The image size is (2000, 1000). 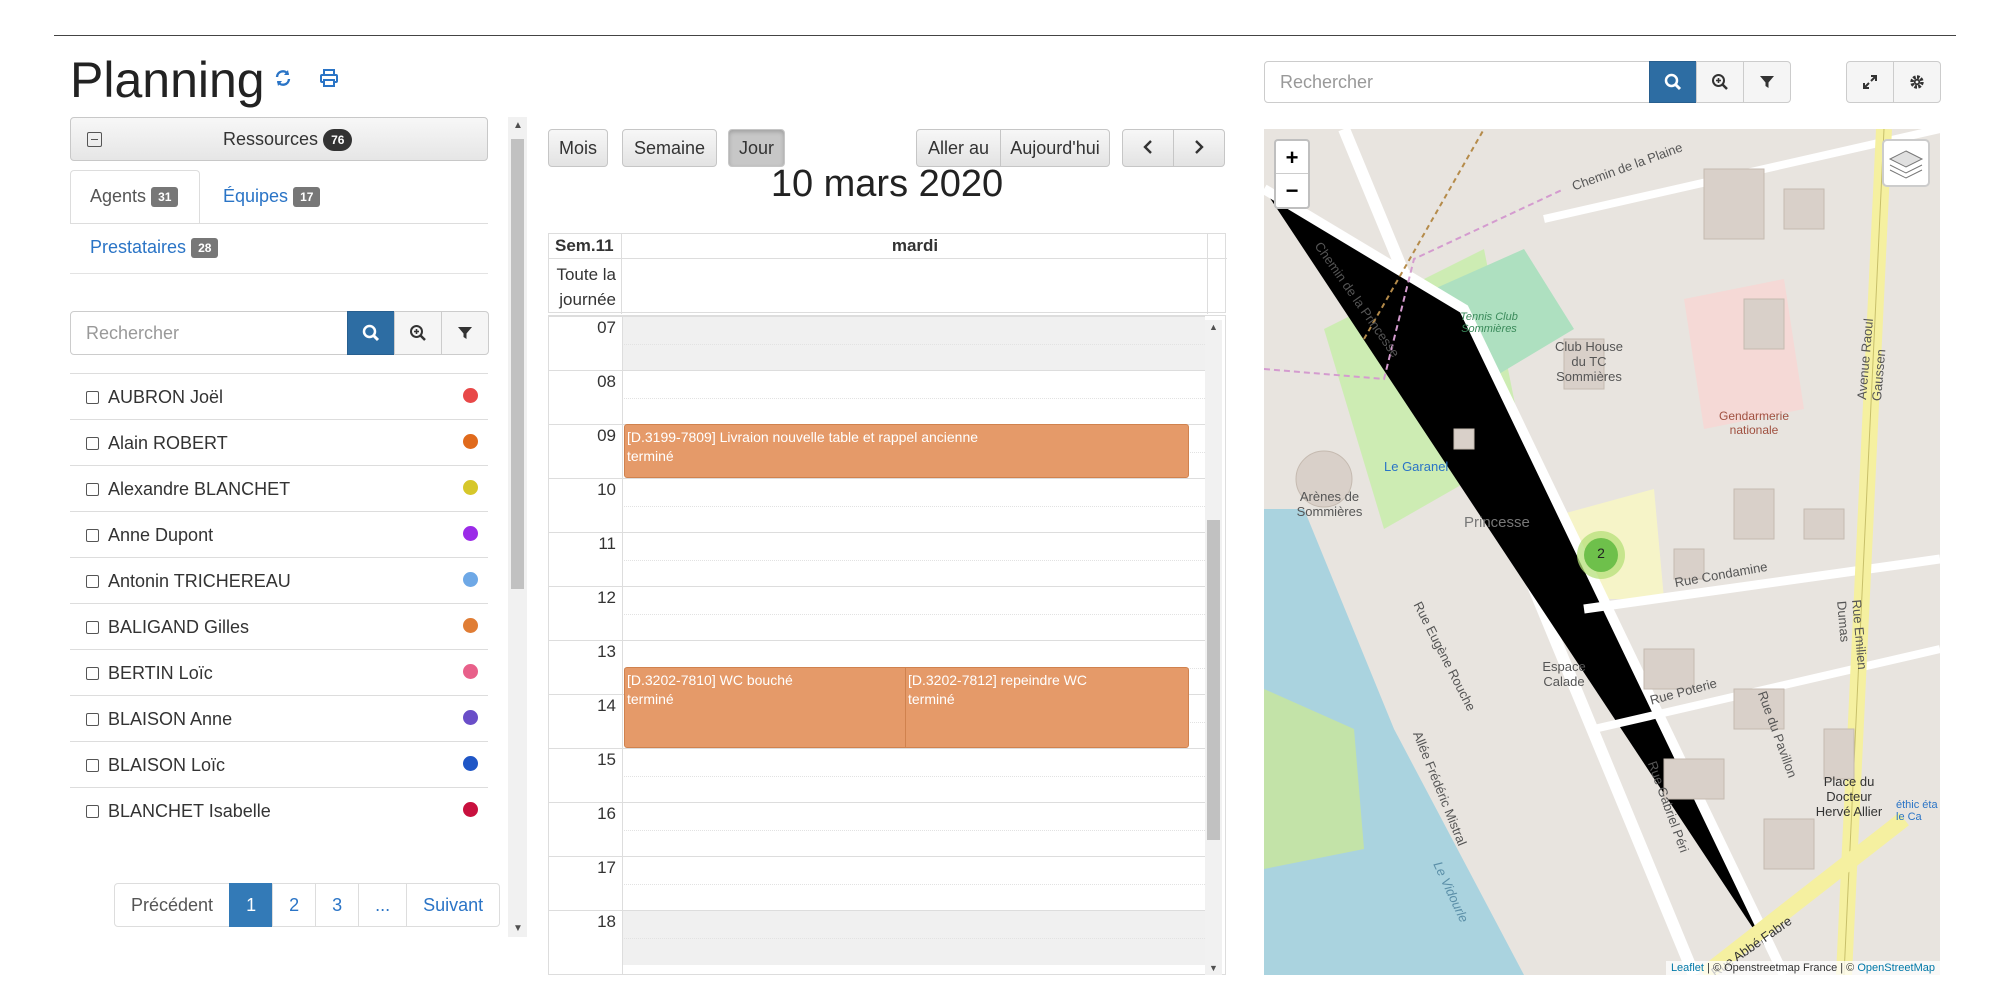 What do you see at coordinates (877, 883) in the screenshot?
I see `hour-slot: 17` at bounding box center [877, 883].